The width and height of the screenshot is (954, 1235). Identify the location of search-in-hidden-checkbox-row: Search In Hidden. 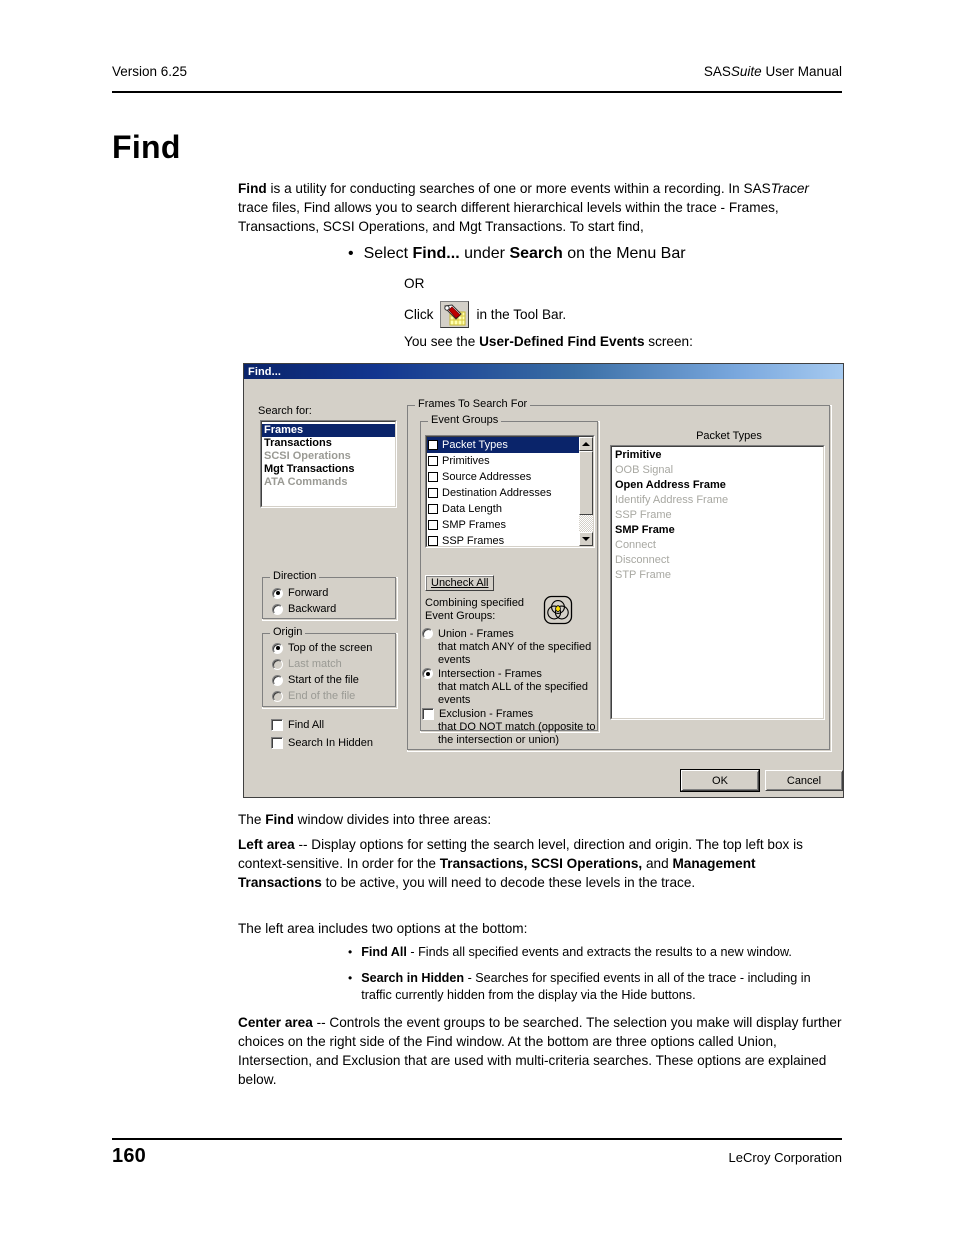
(322, 743).